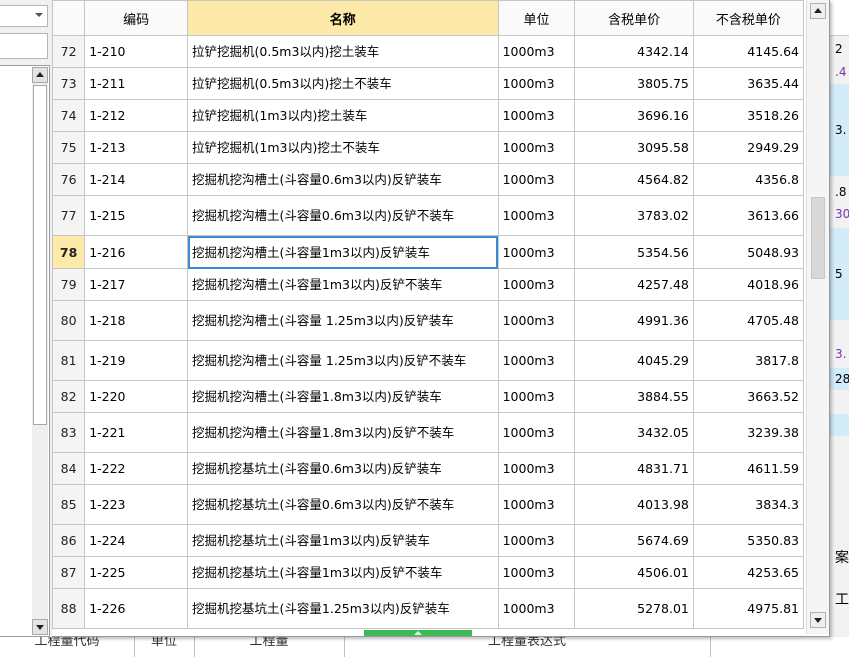 Image resolution: width=849 pixels, height=662 pixels. I want to click on left-dropdown, so click(24, 16).